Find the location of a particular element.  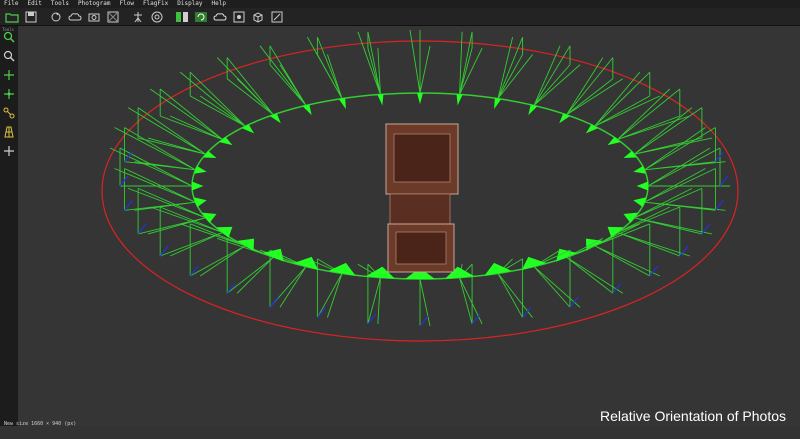

move-button is located at coordinates (9, 151).